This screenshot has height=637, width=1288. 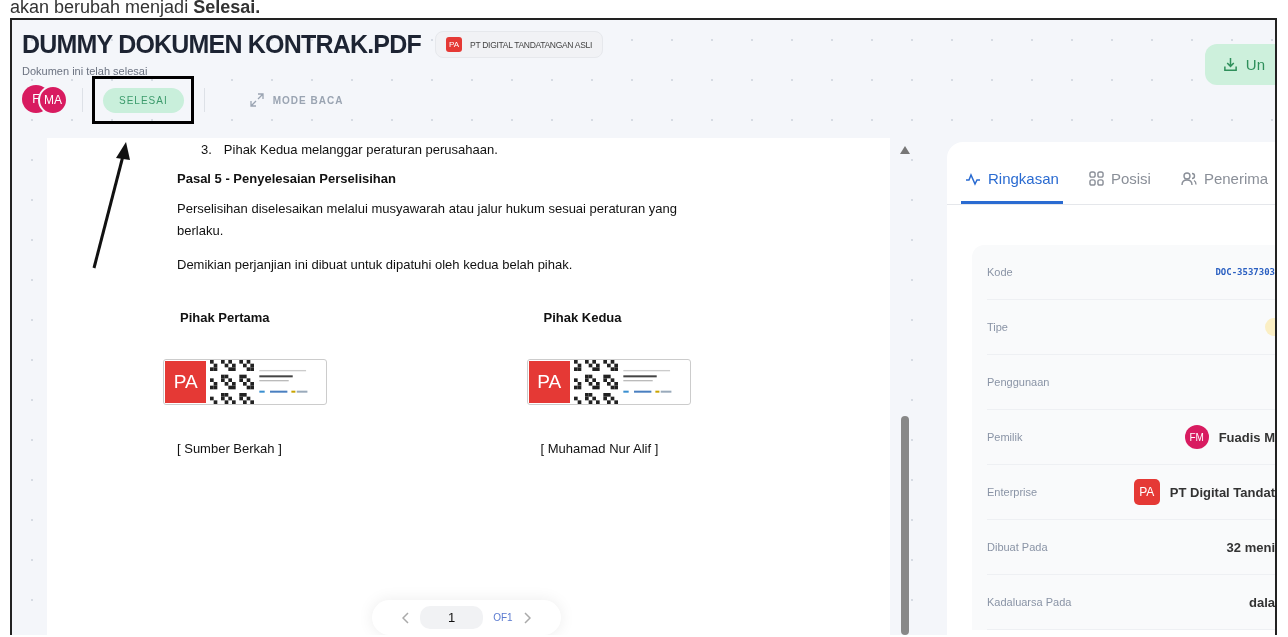 What do you see at coordinates (503, 617) in the screenshot?
I see `page-count: OF1` at bounding box center [503, 617].